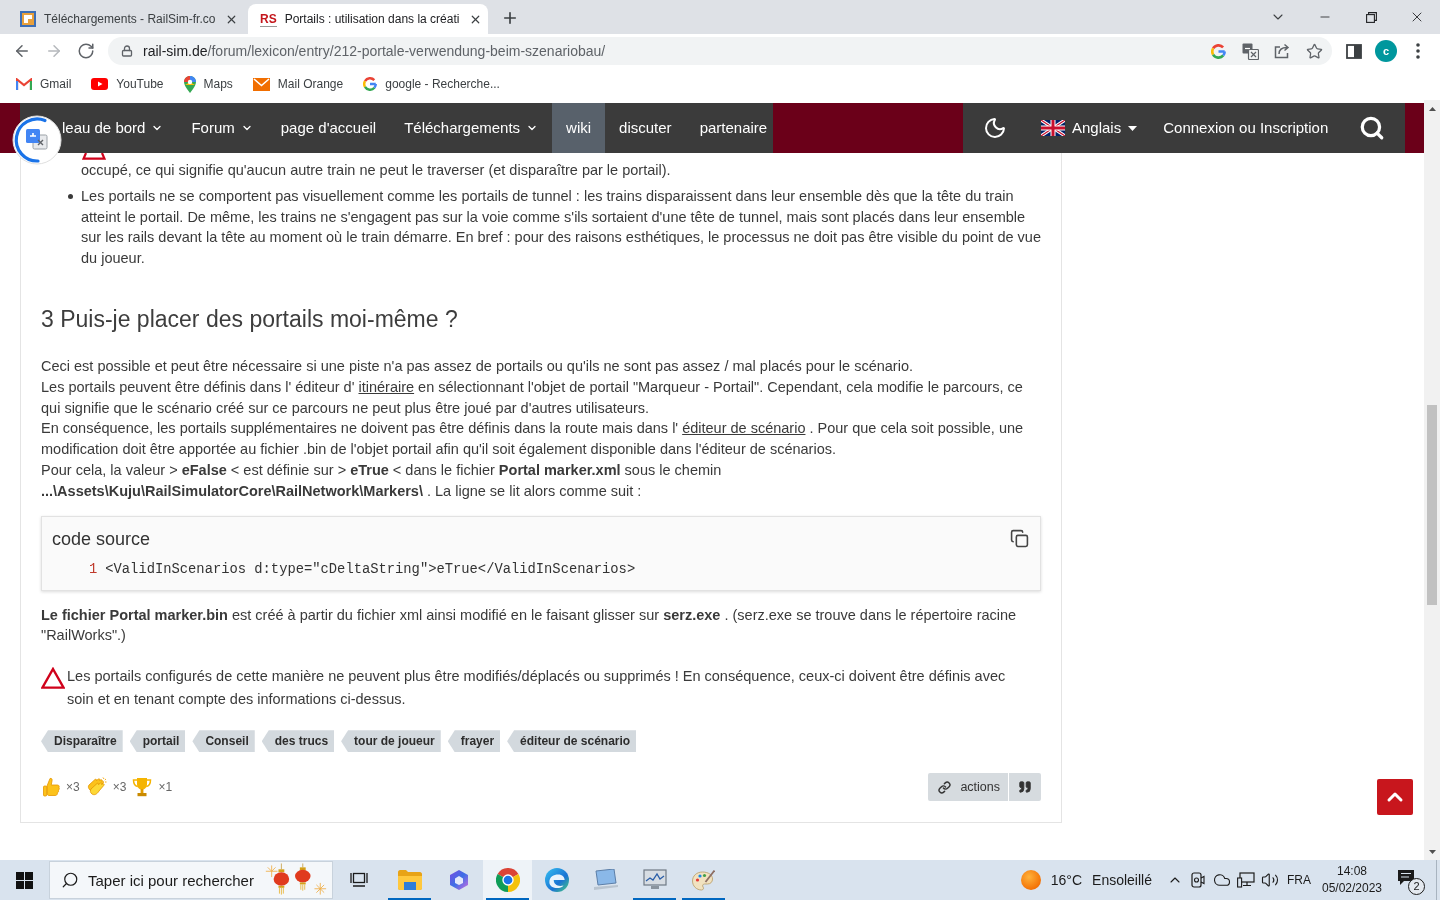  I want to click on monitor-graph-icon, so click(654, 880).